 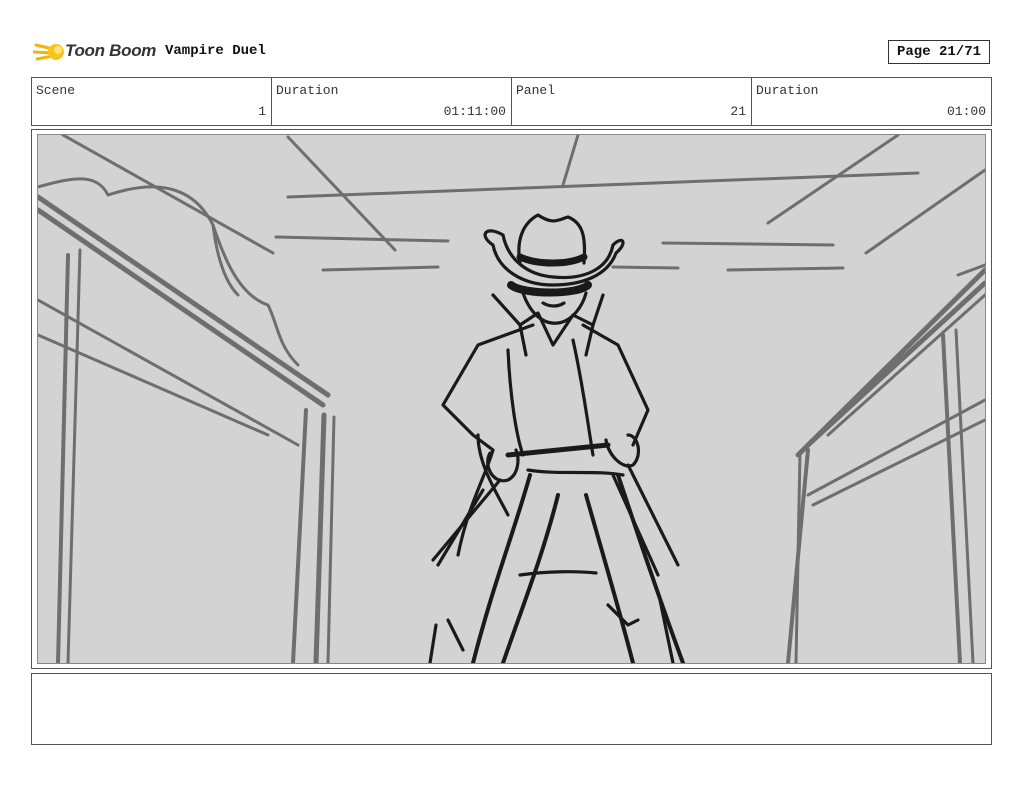 I want to click on panel-duration-value: 01:00, so click(x=966, y=111).